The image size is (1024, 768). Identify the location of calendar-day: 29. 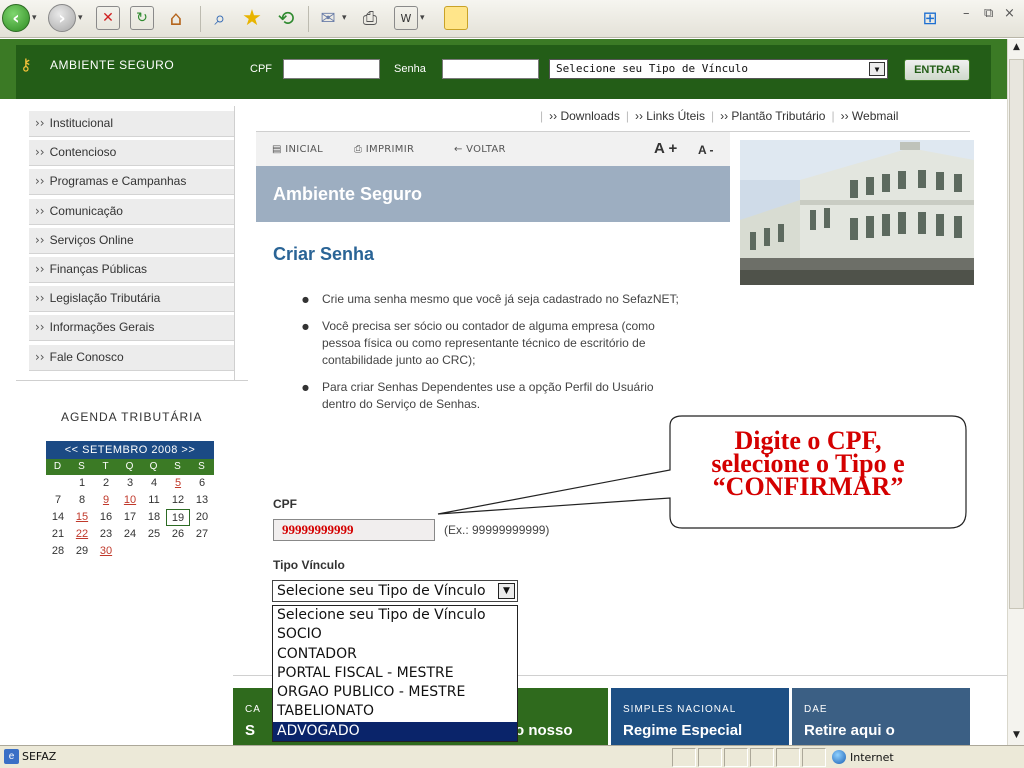
(82, 551).